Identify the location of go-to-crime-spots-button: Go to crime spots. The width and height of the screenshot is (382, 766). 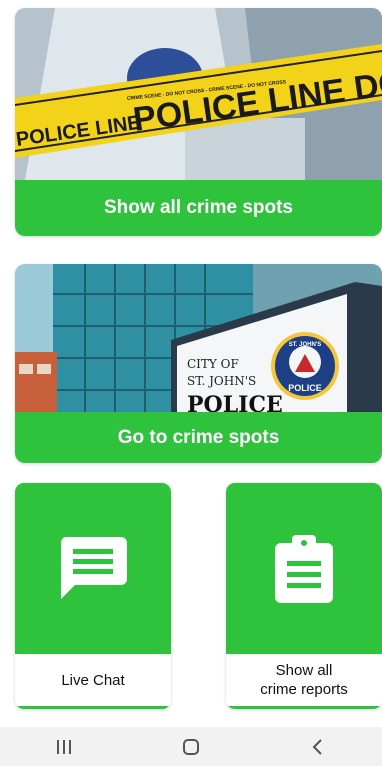
(198, 437).